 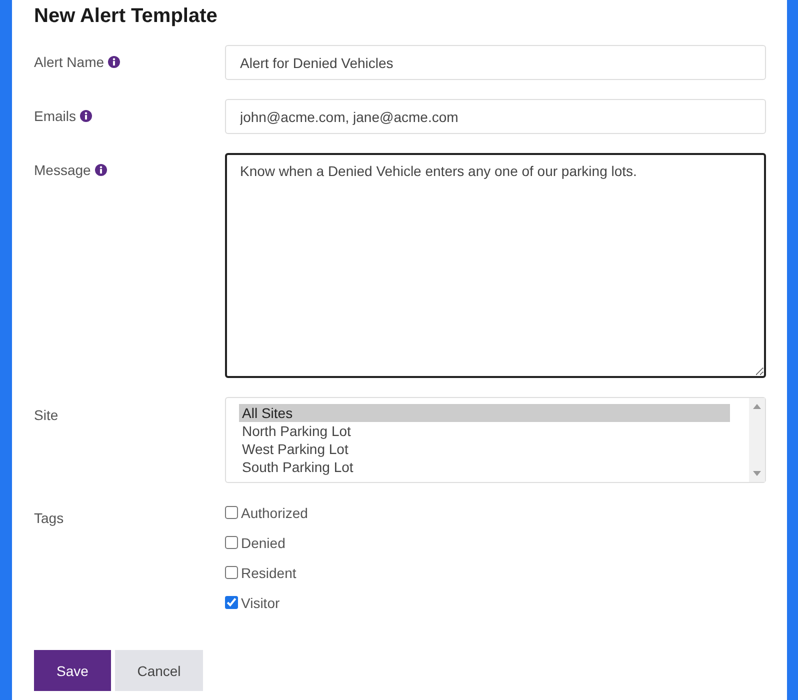 I want to click on form-title: New Alert Template, so click(x=126, y=17).